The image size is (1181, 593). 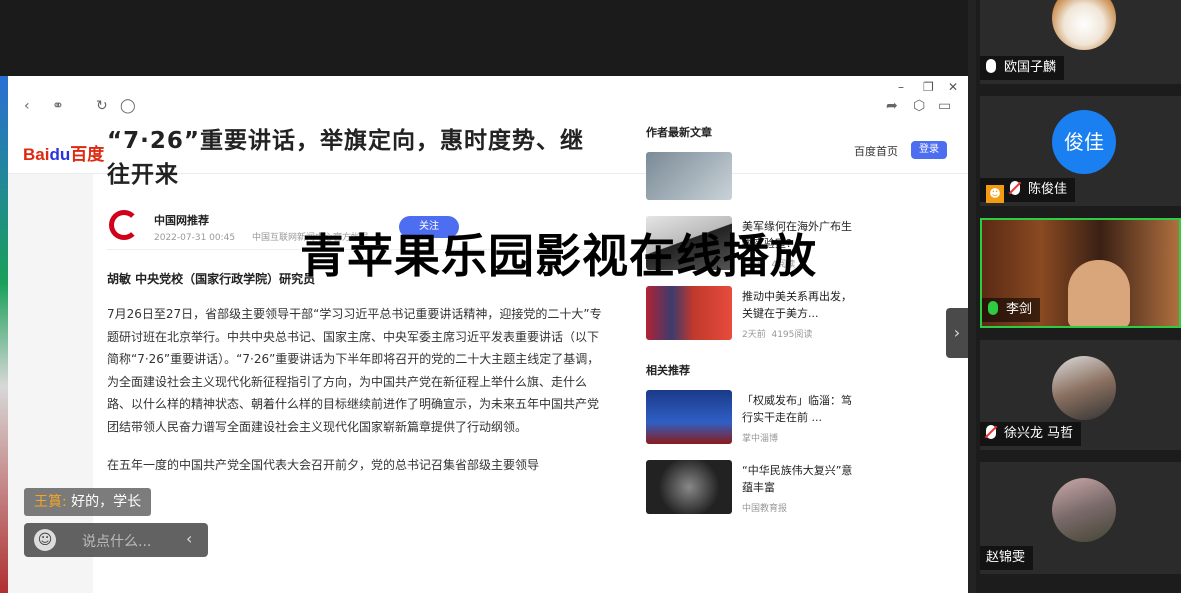 I want to click on baidu-logo: Baidu百度, so click(x=63, y=152).